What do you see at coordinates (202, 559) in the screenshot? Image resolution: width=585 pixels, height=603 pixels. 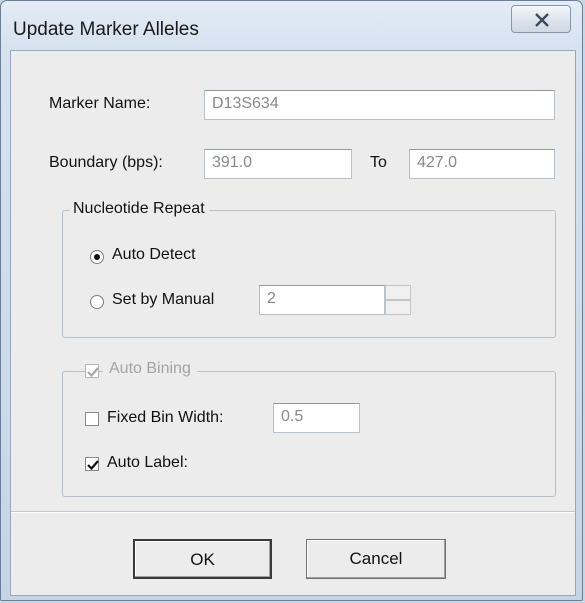 I see `ok-button: OK` at bounding box center [202, 559].